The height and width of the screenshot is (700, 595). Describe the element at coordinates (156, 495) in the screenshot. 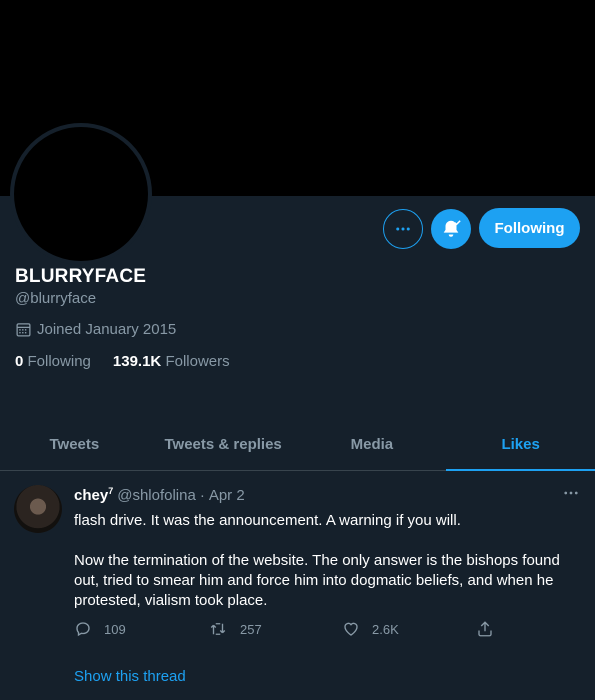

I see `tweet-author-handle: @shlofolina` at that location.